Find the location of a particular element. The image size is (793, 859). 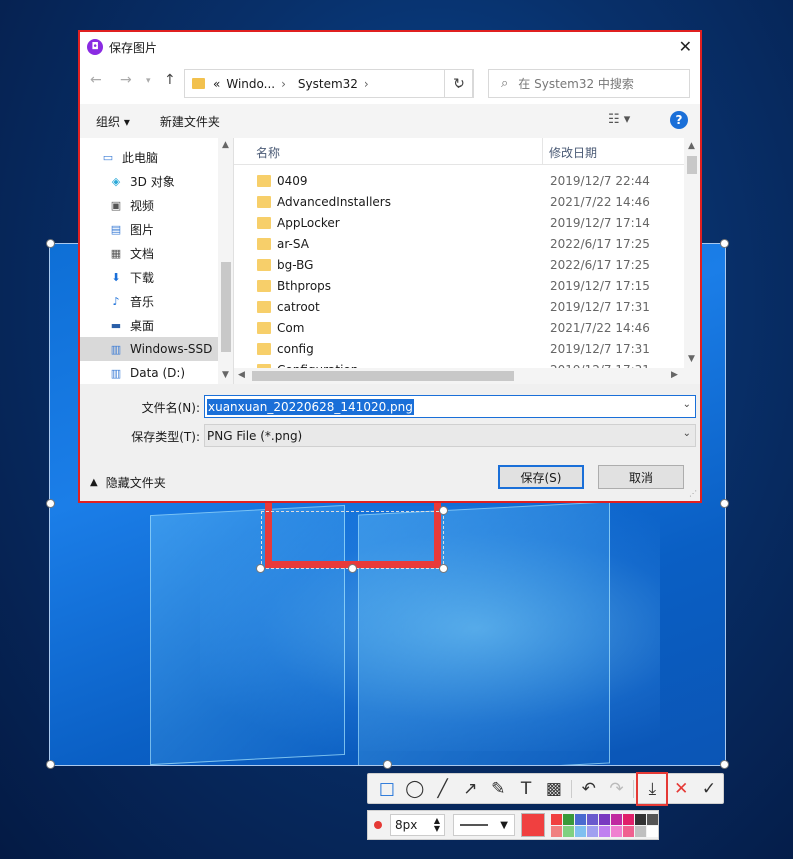

resize-handle-bottom is located at coordinates (387, 764).